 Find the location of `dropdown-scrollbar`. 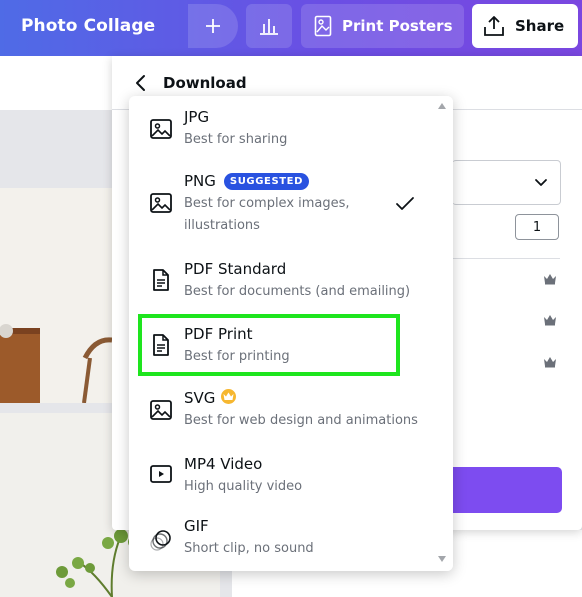

dropdown-scrollbar is located at coordinates (443, 333).